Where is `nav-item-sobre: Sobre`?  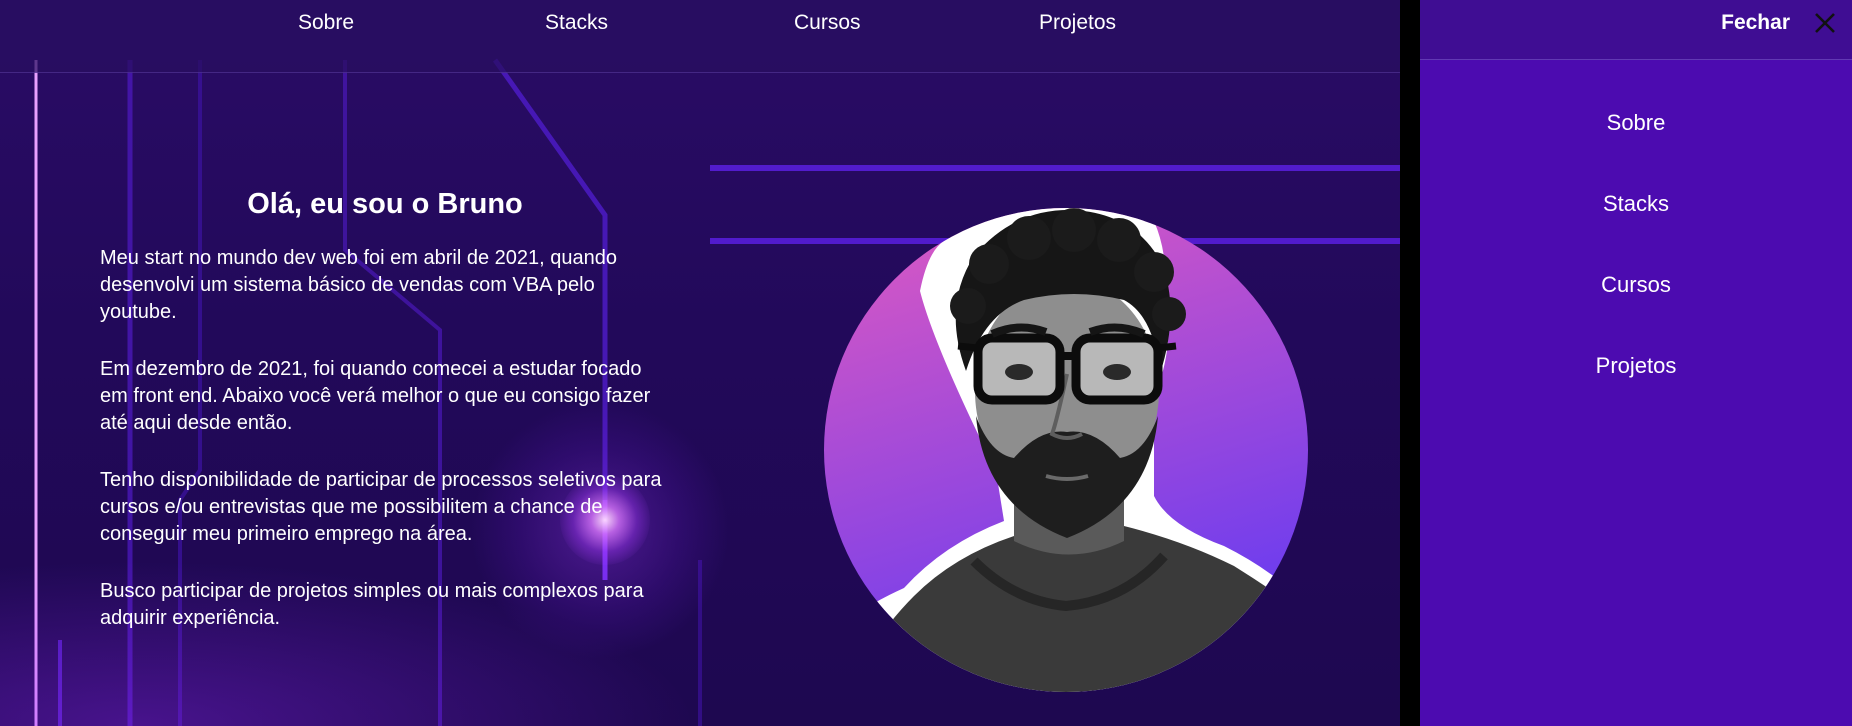 nav-item-sobre: Sobre is located at coordinates (326, 23).